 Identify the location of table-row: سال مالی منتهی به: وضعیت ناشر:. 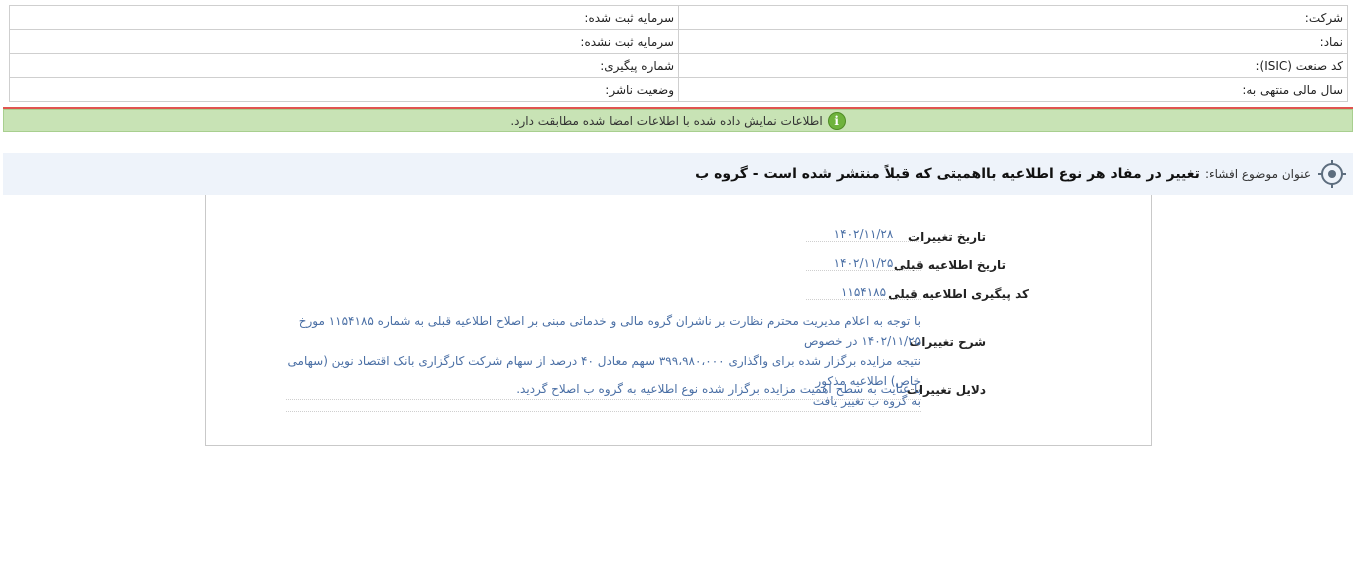
(678, 89).